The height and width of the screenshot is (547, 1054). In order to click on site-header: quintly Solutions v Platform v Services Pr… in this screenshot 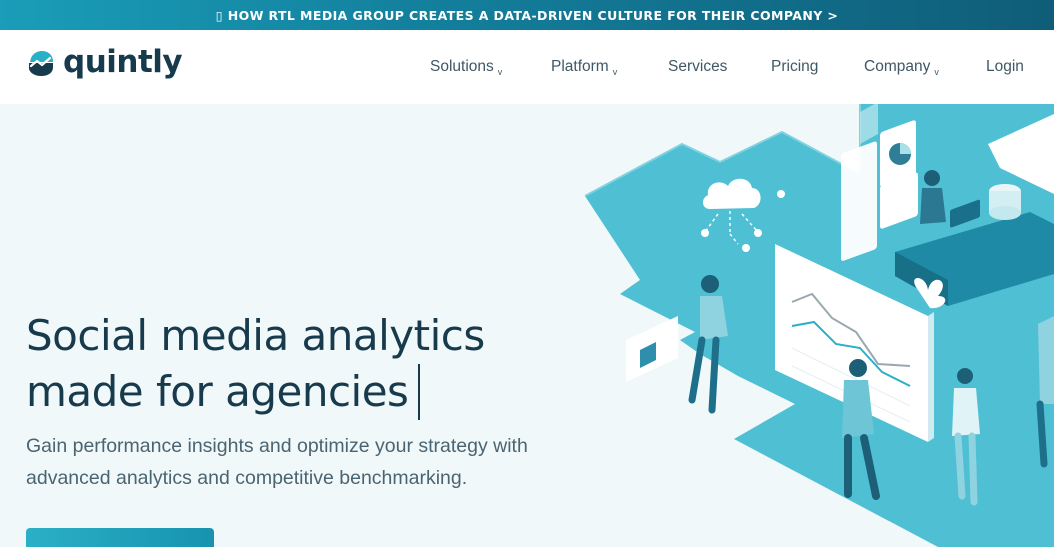, I will do `click(527, 67)`.